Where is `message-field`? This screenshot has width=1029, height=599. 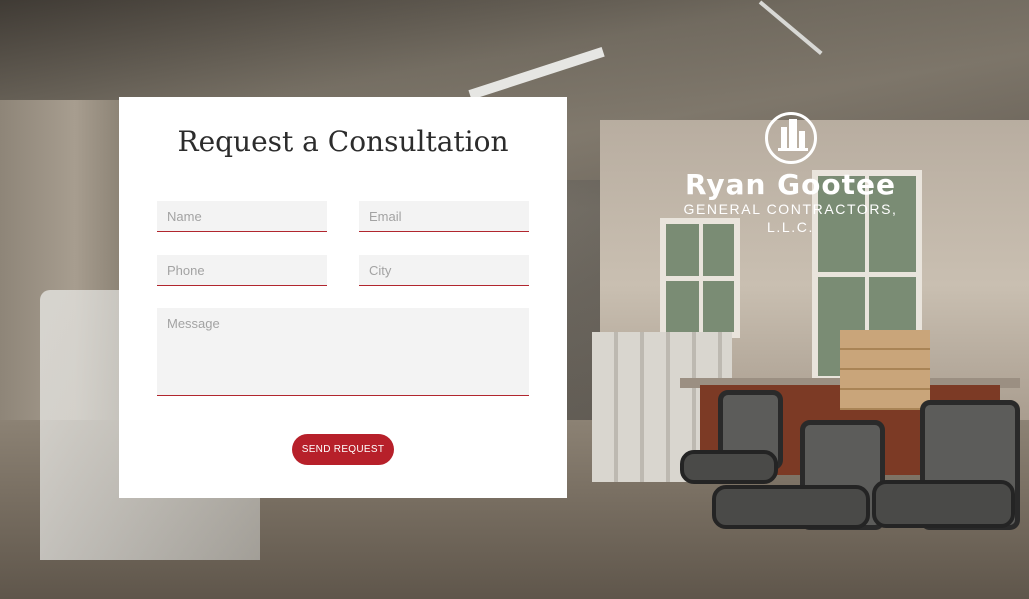 message-field is located at coordinates (343, 352).